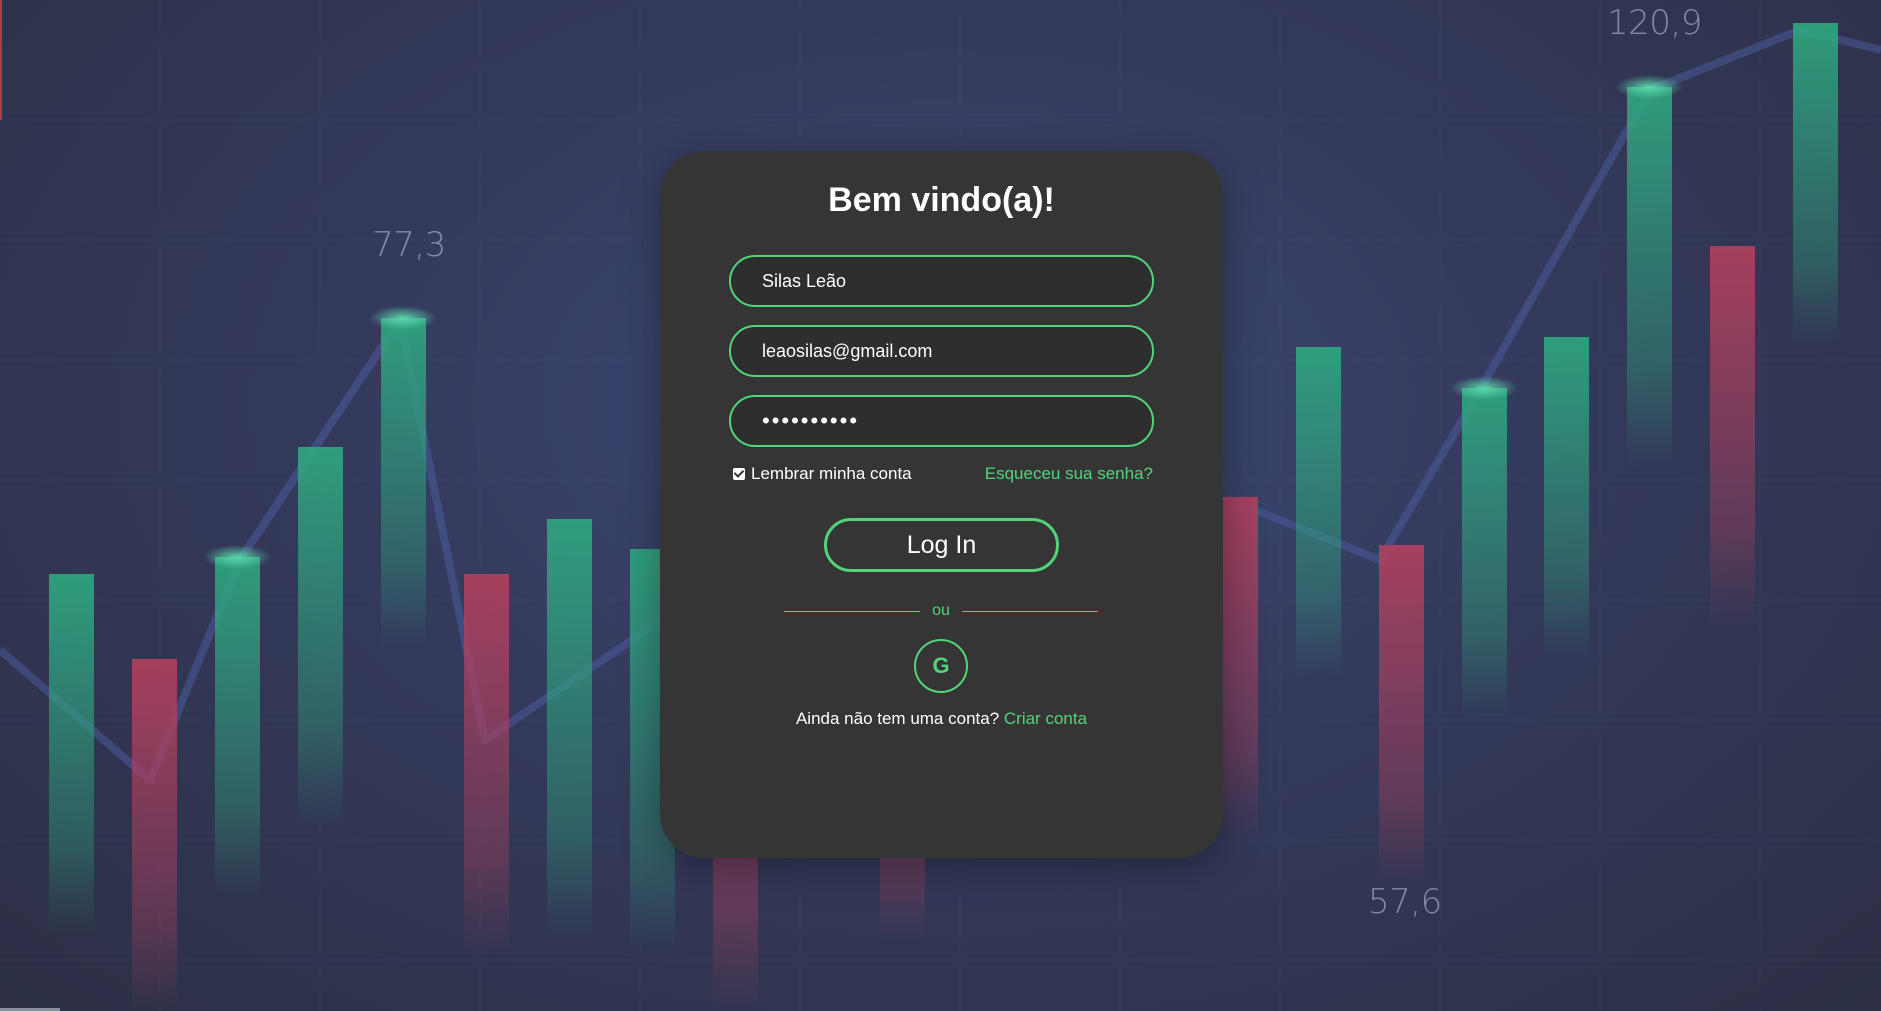 Image resolution: width=1881 pixels, height=1011 pixels. I want to click on signup-prompt-text: Ainda não tem uma conta?, so click(897, 718).